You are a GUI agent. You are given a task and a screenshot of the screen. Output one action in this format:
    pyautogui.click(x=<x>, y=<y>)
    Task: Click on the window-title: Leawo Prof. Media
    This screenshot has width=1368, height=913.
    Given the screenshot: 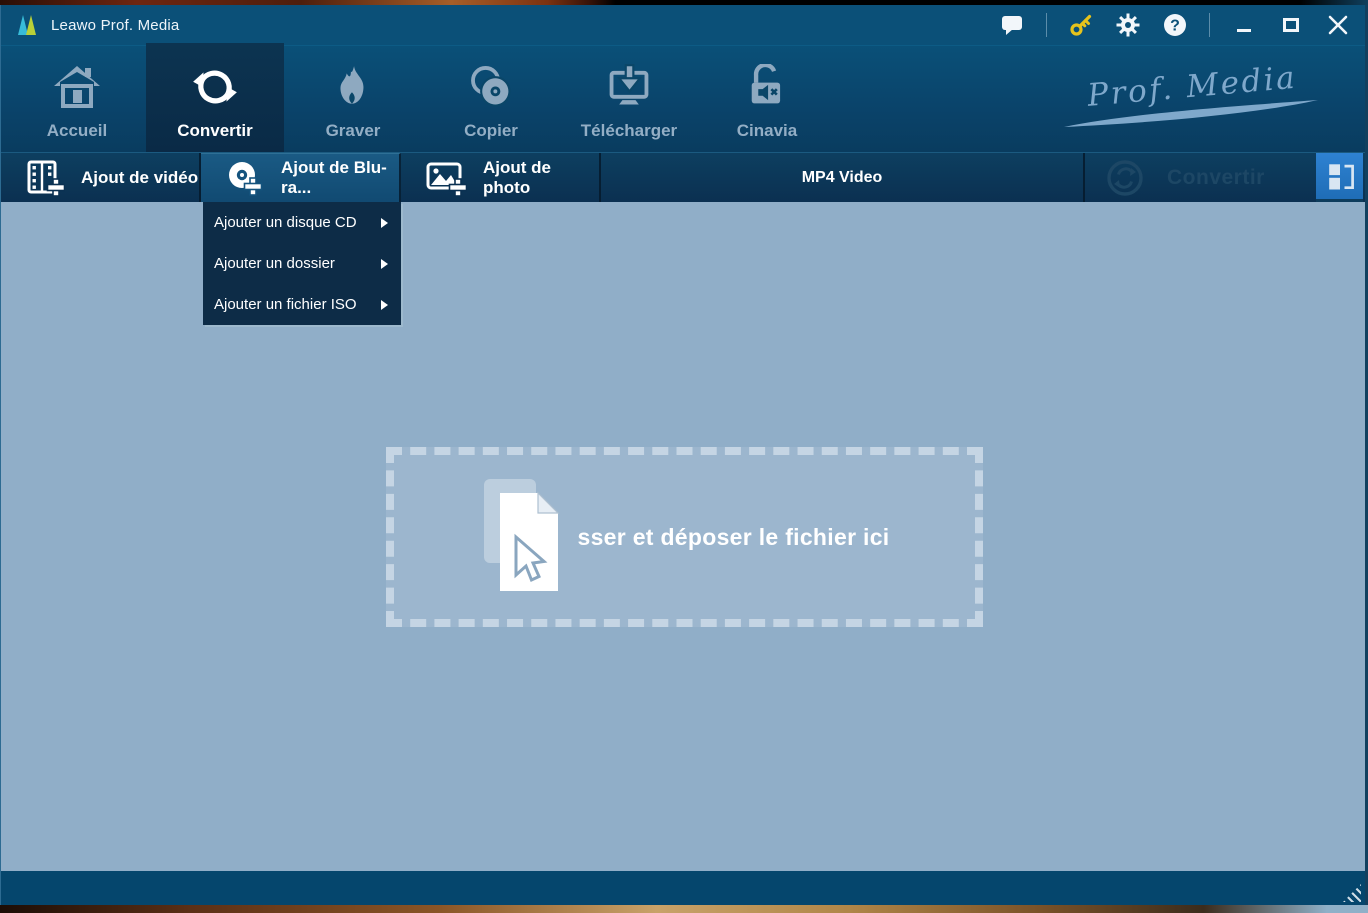 What is the action you would take?
    pyautogui.click(x=115, y=25)
    